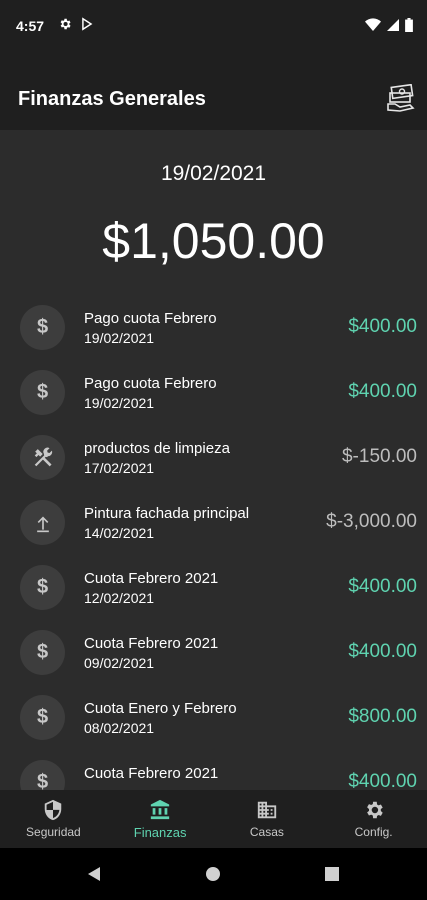 Image resolution: width=427 pixels, height=900 pixels. I want to click on transaction-row: $ Cuota Febrero 2021 12/02/2021 $400.00, so click(213, 587).